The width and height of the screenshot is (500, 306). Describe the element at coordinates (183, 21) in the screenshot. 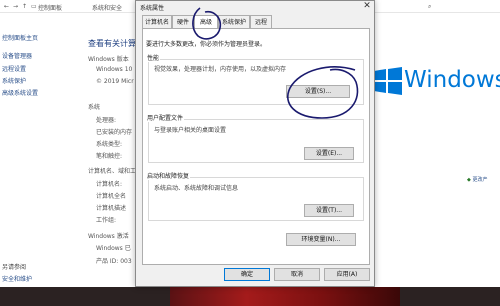

I see `tab-hardware: 硬件` at that location.